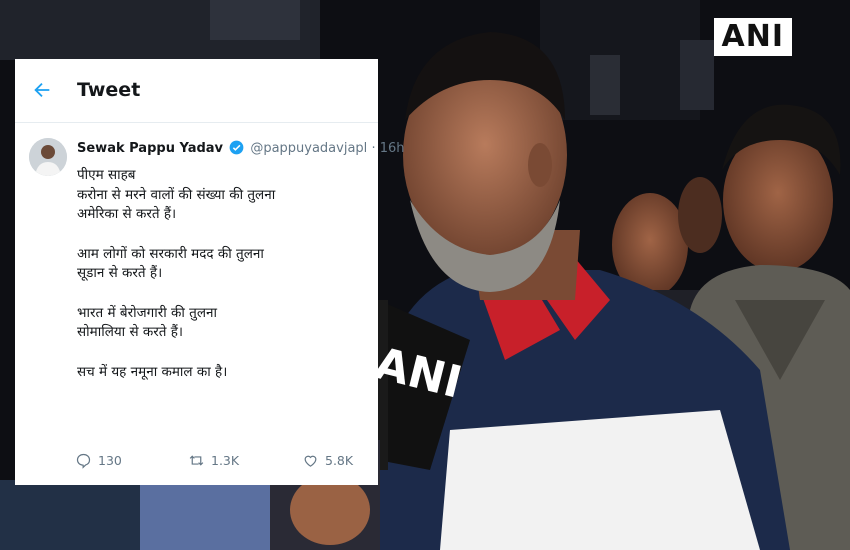 This screenshot has height=550, width=850. I want to click on tweet-line: करोना से मरने वालों की संख्या की तुलना, so click(176, 194).